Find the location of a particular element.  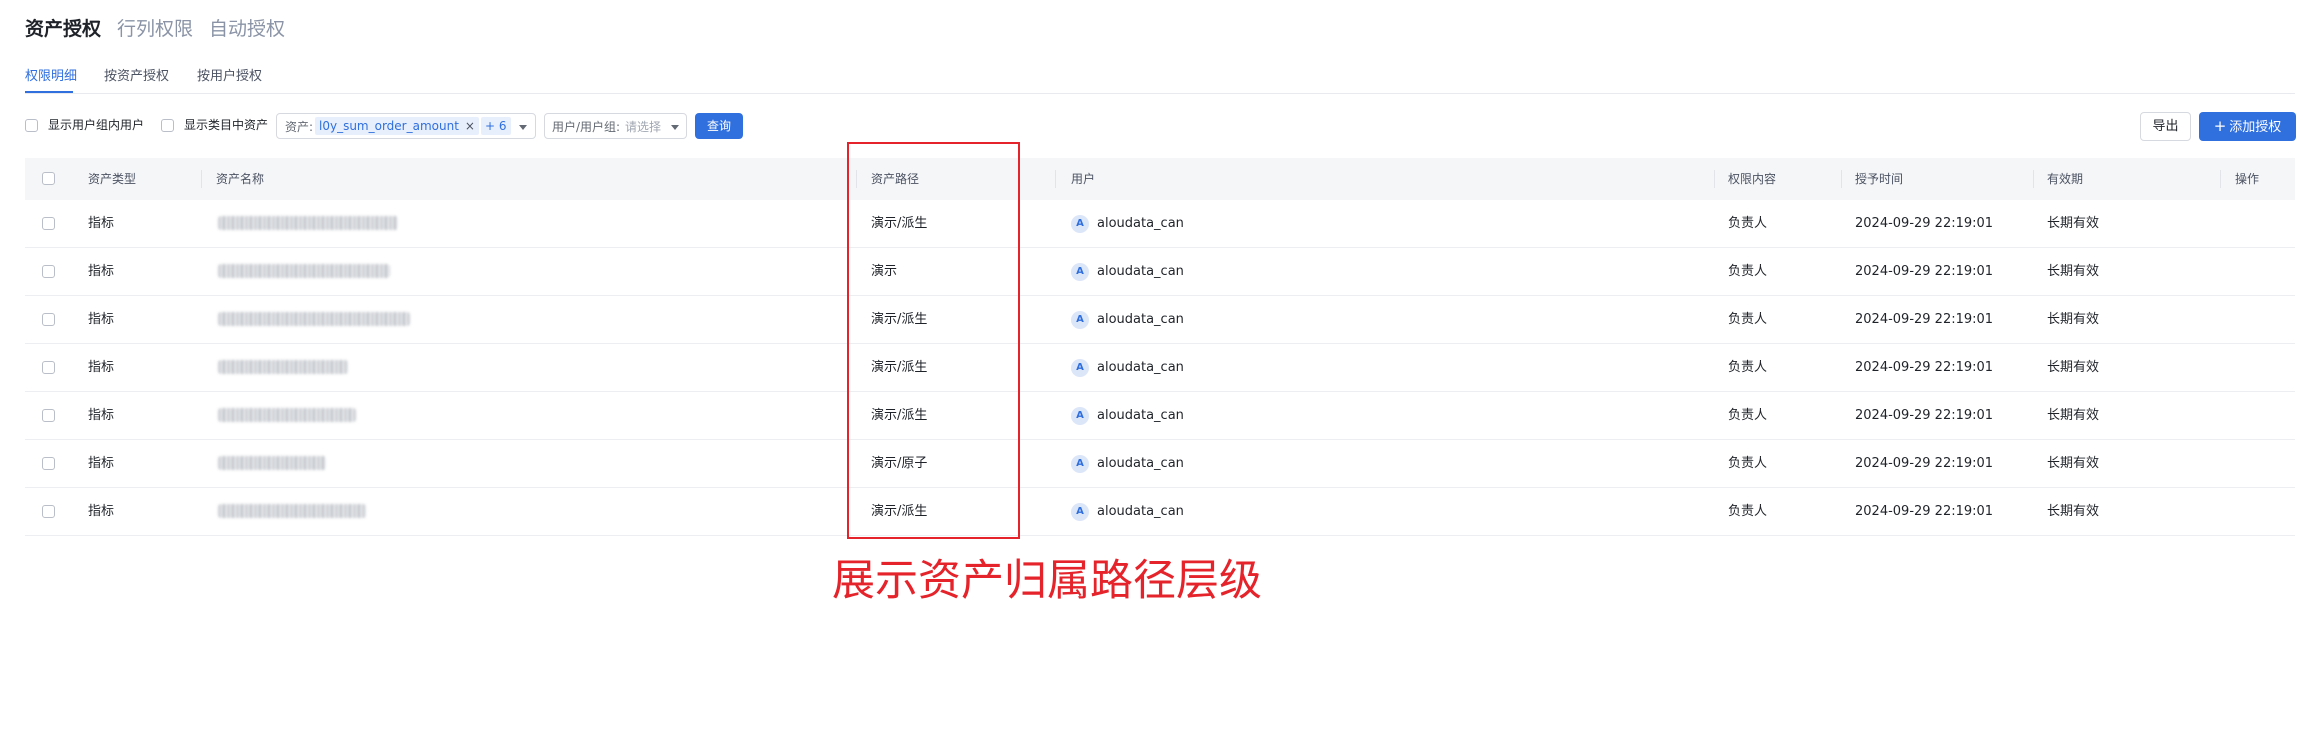

tag-close-icon: × is located at coordinates (470, 126).